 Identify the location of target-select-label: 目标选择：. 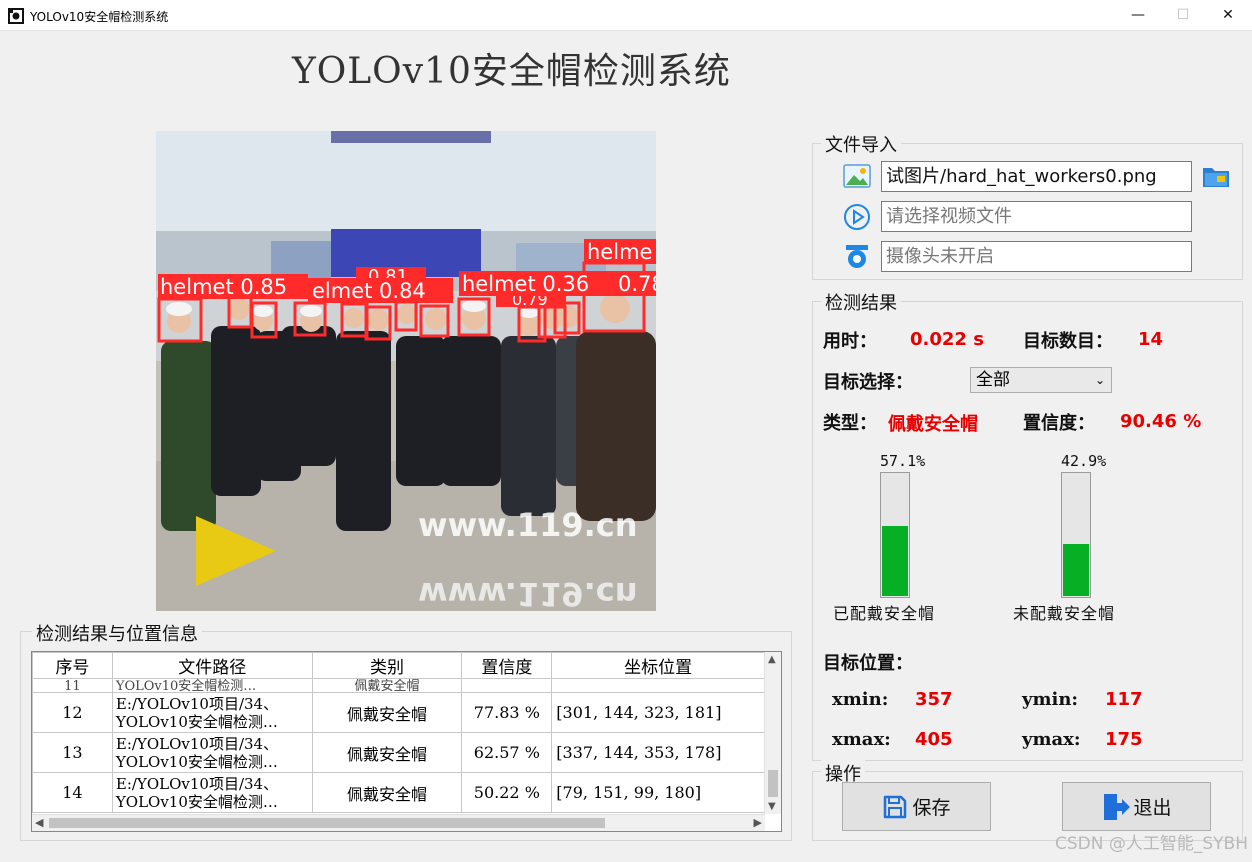
(868, 382).